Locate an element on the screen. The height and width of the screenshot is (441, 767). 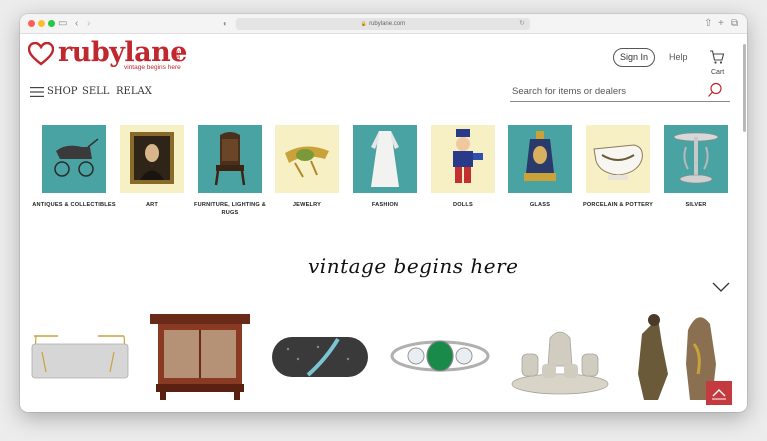
cart-icon is located at coordinates (717, 57).